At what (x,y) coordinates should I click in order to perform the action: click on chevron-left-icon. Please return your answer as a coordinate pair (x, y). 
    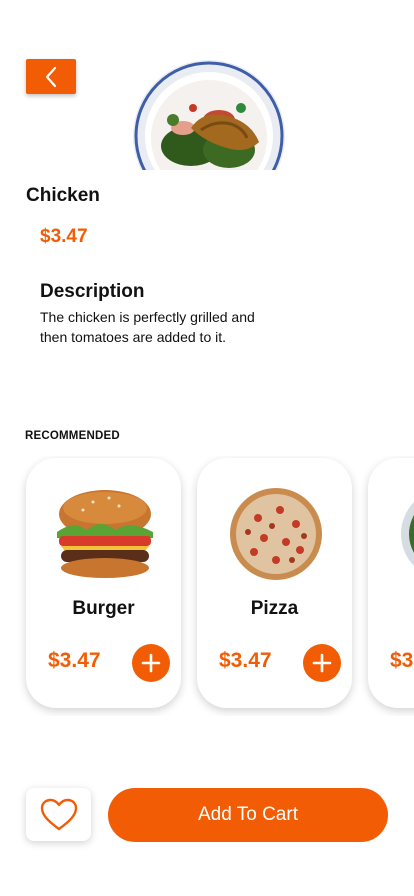
    Looking at the image, I should click on (51, 76).